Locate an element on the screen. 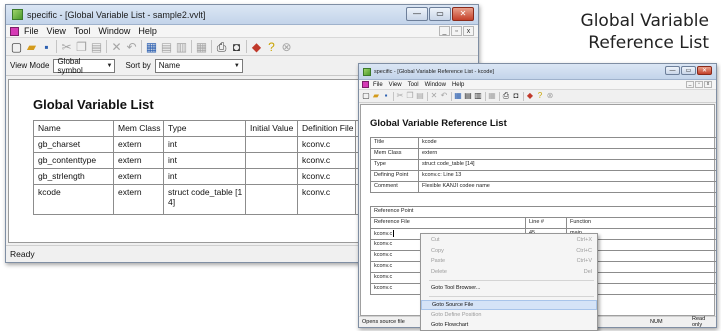  cell-name: gb_strlength is located at coordinates (73, 176).